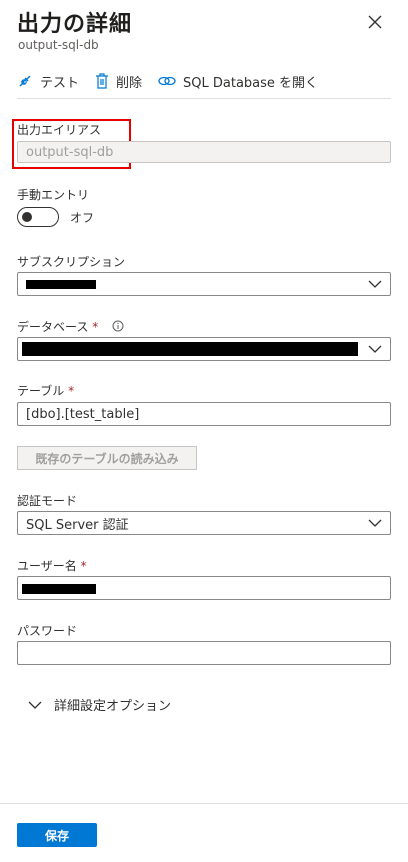 The height and width of the screenshot is (862, 408). I want to click on database-required-mark: *, so click(95, 327).